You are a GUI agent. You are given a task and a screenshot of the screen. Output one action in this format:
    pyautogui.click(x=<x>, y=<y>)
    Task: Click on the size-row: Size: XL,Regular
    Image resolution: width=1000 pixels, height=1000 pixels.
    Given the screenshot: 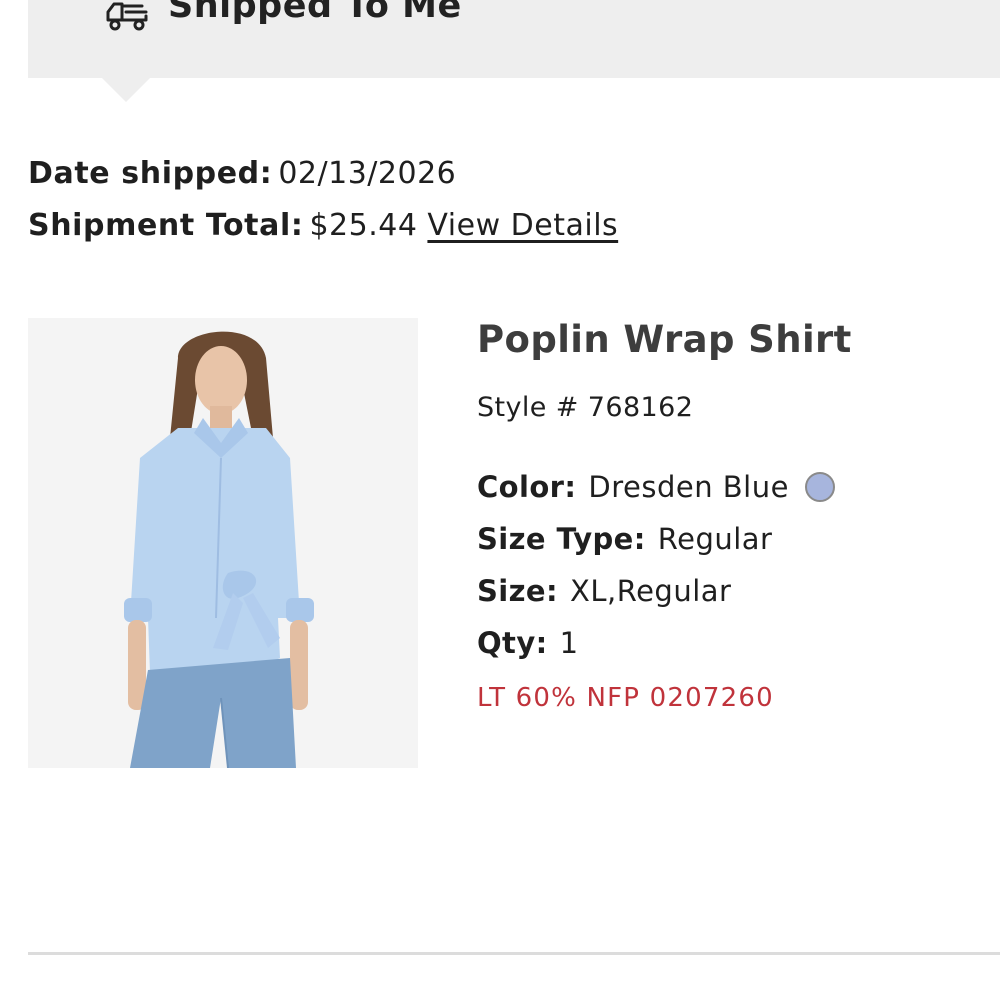 What is the action you would take?
    pyautogui.click(x=727, y=591)
    